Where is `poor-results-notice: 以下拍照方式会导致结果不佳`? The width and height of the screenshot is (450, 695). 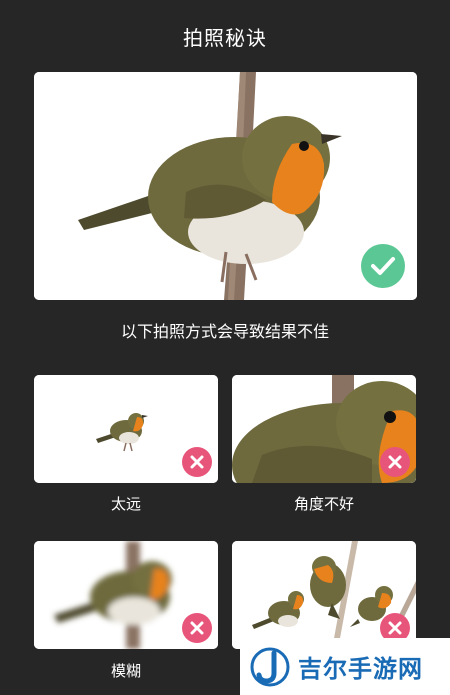 poor-results-notice: 以下拍照方式会导致结果不佳 is located at coordinates (224, 331).